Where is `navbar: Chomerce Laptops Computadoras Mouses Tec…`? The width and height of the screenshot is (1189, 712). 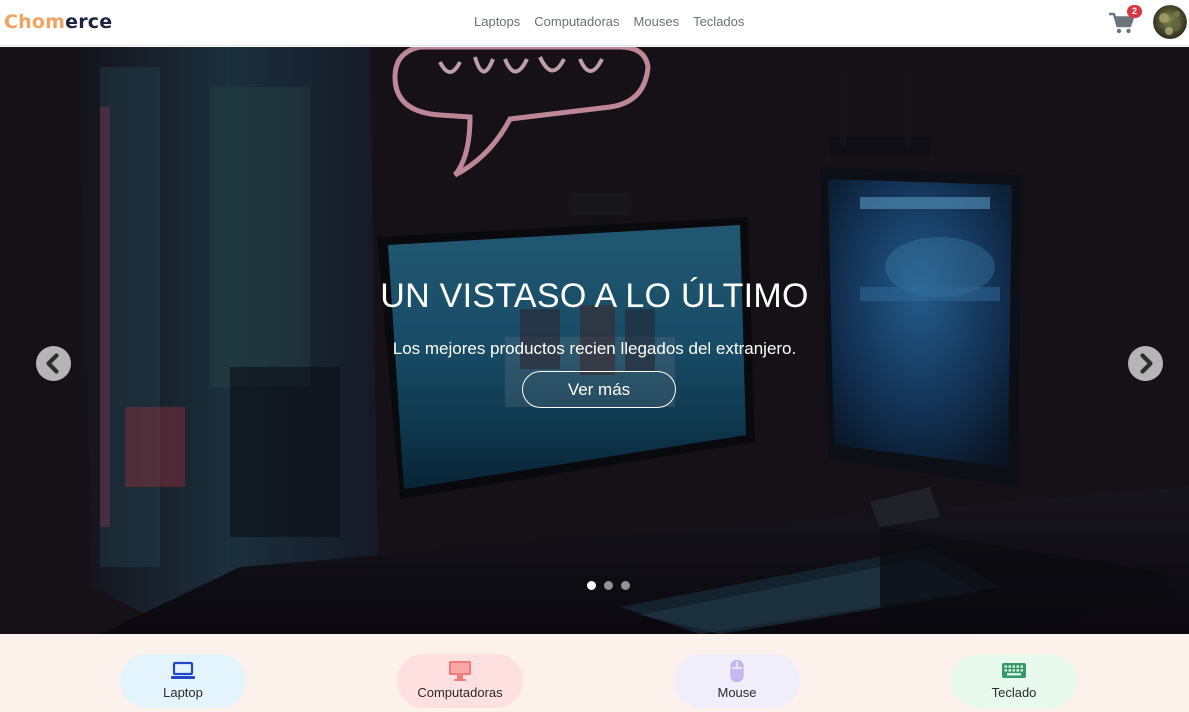 navbar: Chomerce Laptops Computadoras Mouses Tec… is located at coordinates (594, 23).